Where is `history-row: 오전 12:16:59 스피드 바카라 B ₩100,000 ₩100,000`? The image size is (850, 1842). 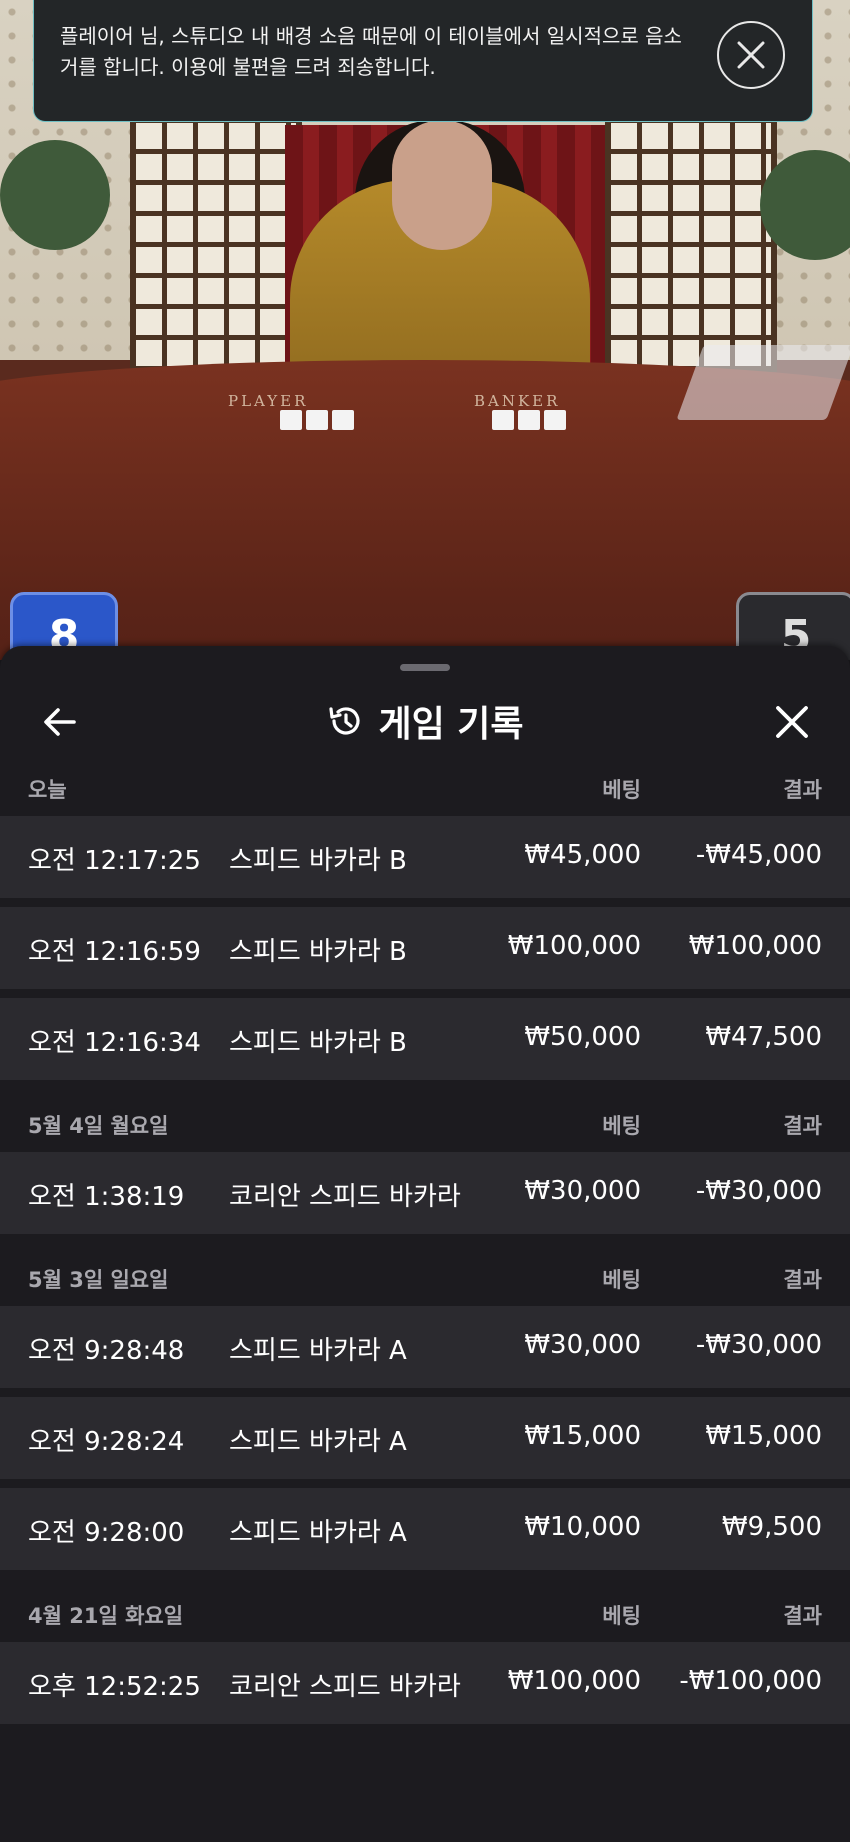 history-row: 오전 12:16:59 스피드 바카라 B ₩100,000 ₩100,000 is located at coordinates (425, 948).